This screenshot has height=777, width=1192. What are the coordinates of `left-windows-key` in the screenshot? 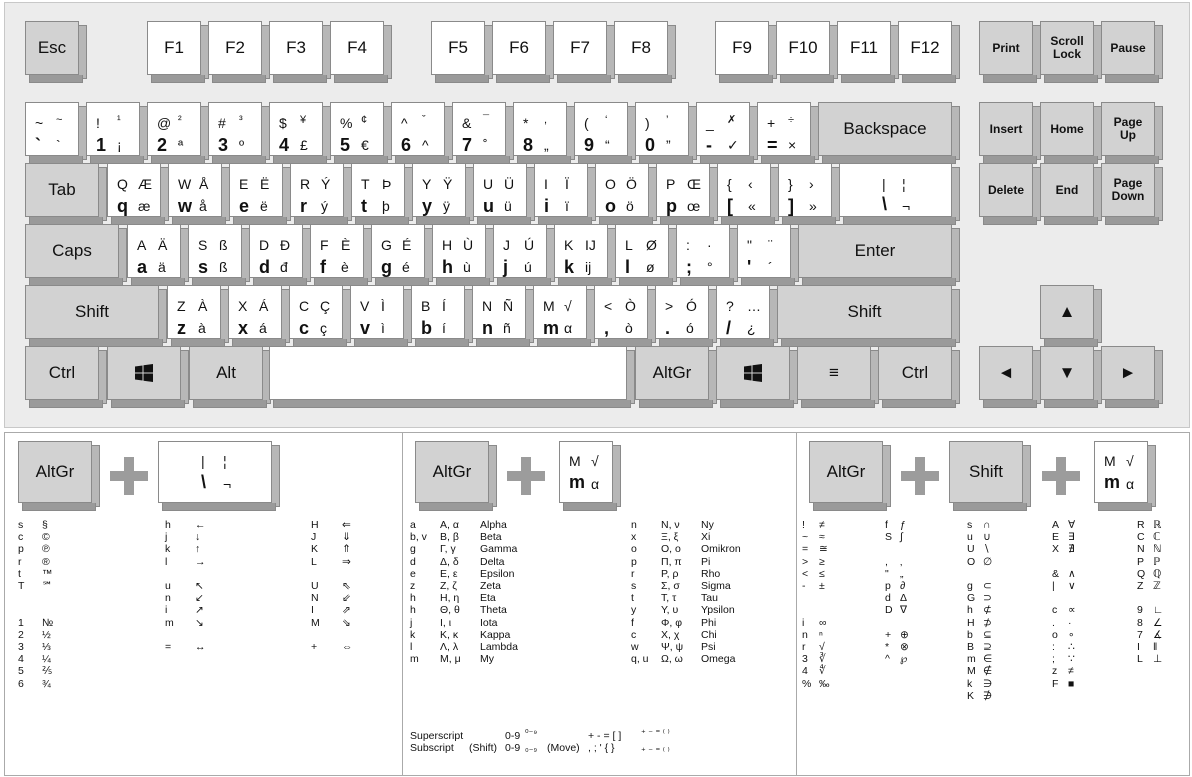 It's located at (148, 377).